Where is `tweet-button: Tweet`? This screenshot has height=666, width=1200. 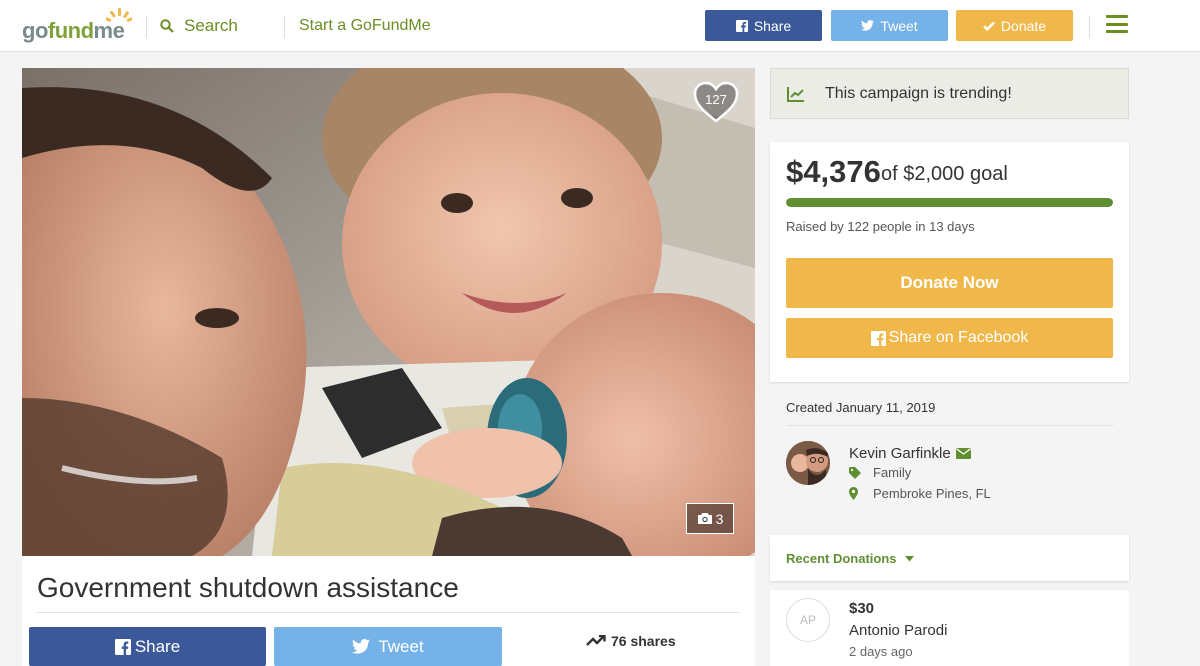
tweet-button: Tweet is located at coordinates (388, 646).